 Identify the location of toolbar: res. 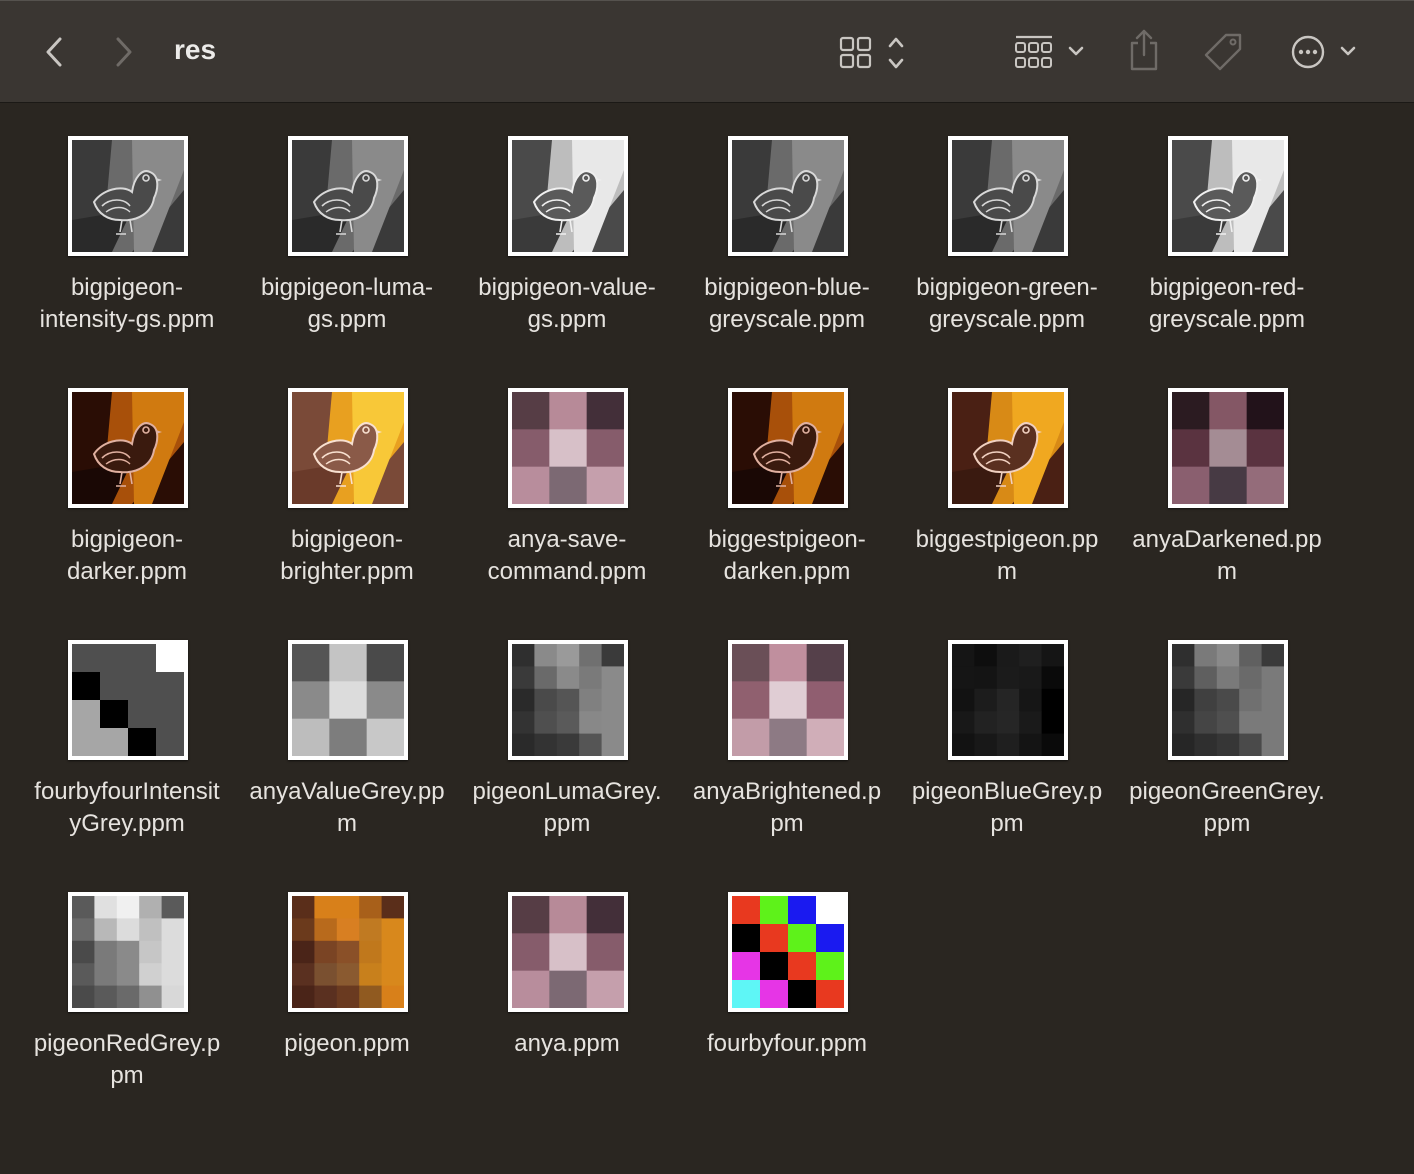
(707, 51).